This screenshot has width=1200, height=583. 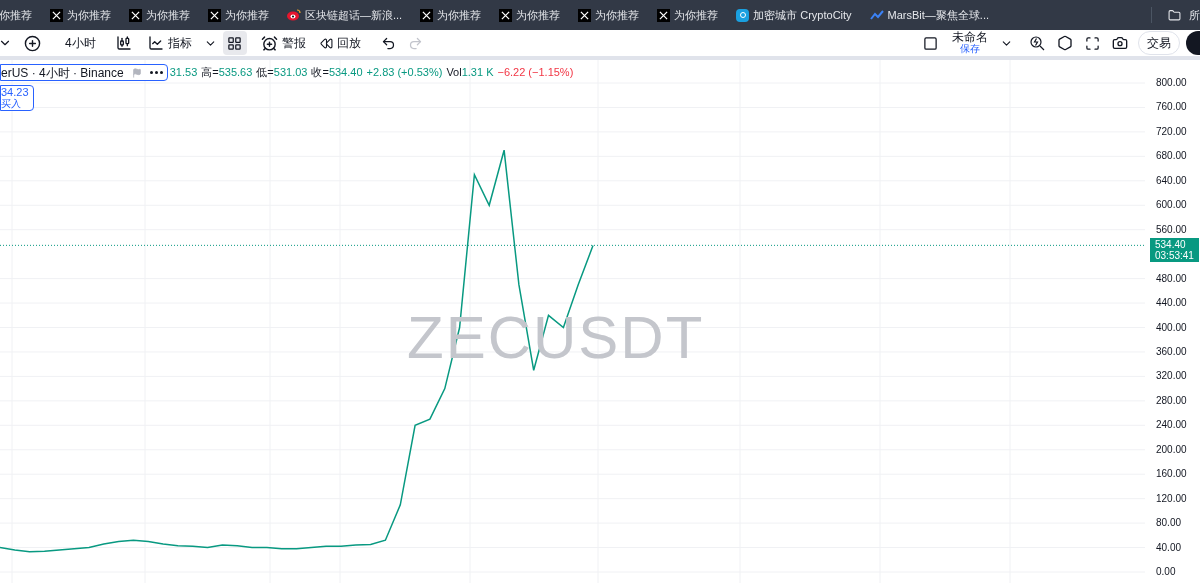 What do you see at coordinates (283, 43) in the screenshot?
I see `alert-button: 警报` at bounding box center [283, 43].